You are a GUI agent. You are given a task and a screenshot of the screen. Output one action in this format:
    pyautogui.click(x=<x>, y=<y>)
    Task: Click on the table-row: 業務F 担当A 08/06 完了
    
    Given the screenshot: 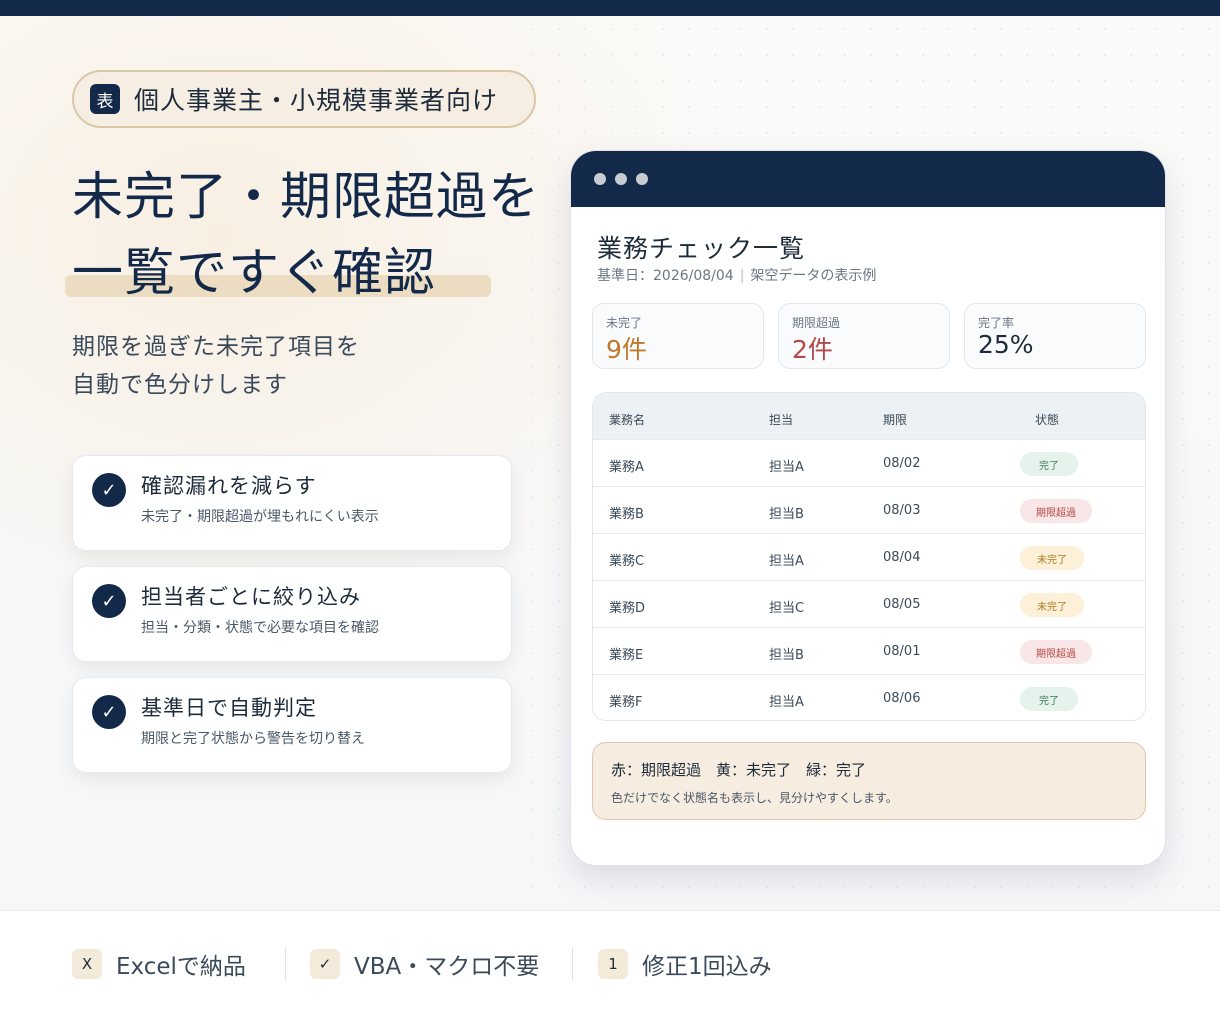 What is the action you would take?
    pyautogui.click(x=869, y=697)
    